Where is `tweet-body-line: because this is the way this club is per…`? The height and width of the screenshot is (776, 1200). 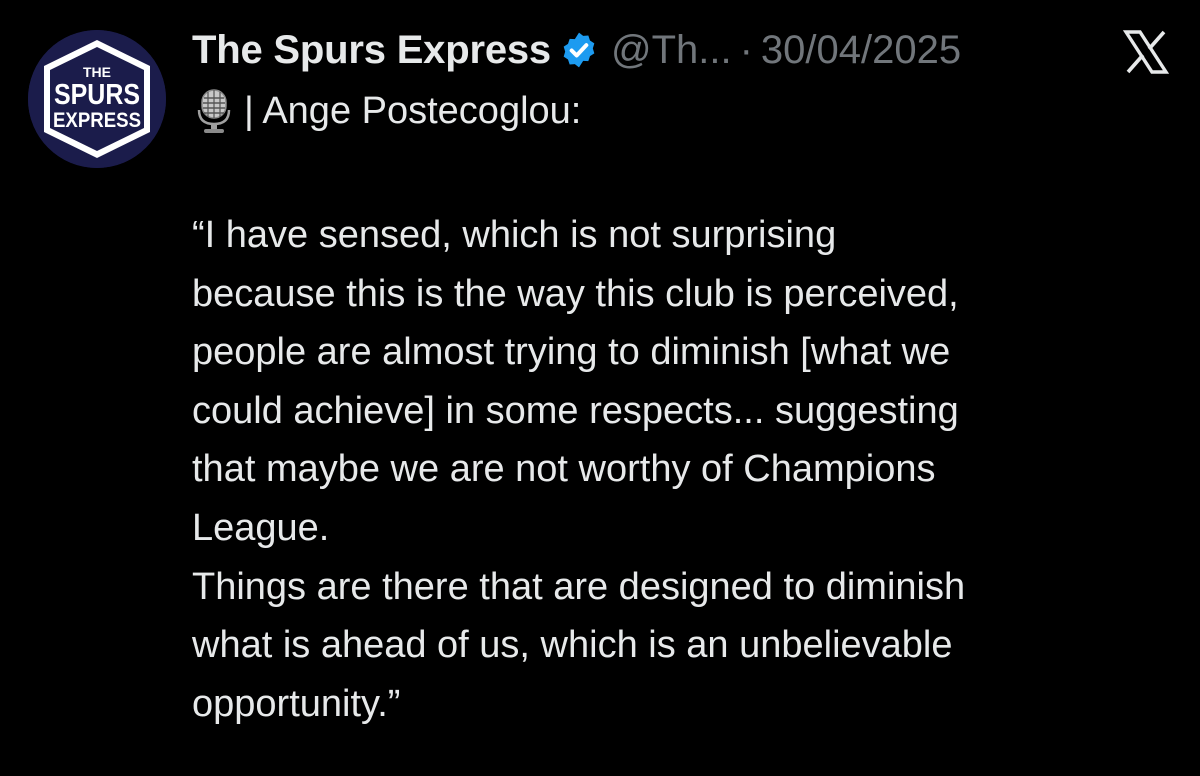 tweet-body-line: because this is the way this club is per… is located at coordinates (575, 293).